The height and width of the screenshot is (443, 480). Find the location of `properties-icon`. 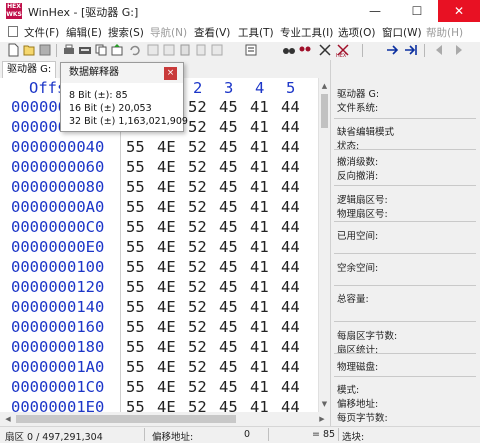

properties-icon is located at coordinates (85, 50).